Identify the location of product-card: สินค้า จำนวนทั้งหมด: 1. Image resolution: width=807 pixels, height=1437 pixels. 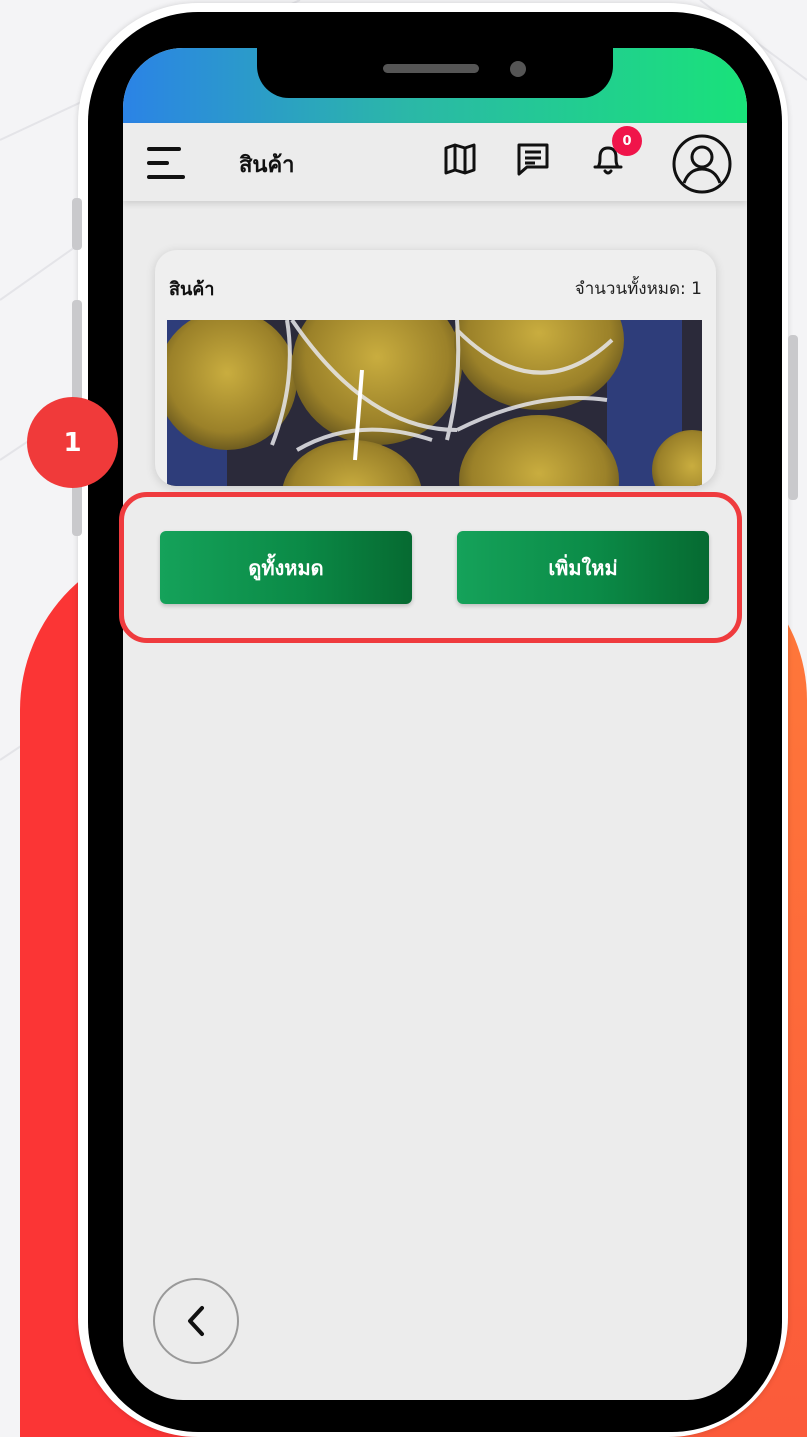
(435, 368).